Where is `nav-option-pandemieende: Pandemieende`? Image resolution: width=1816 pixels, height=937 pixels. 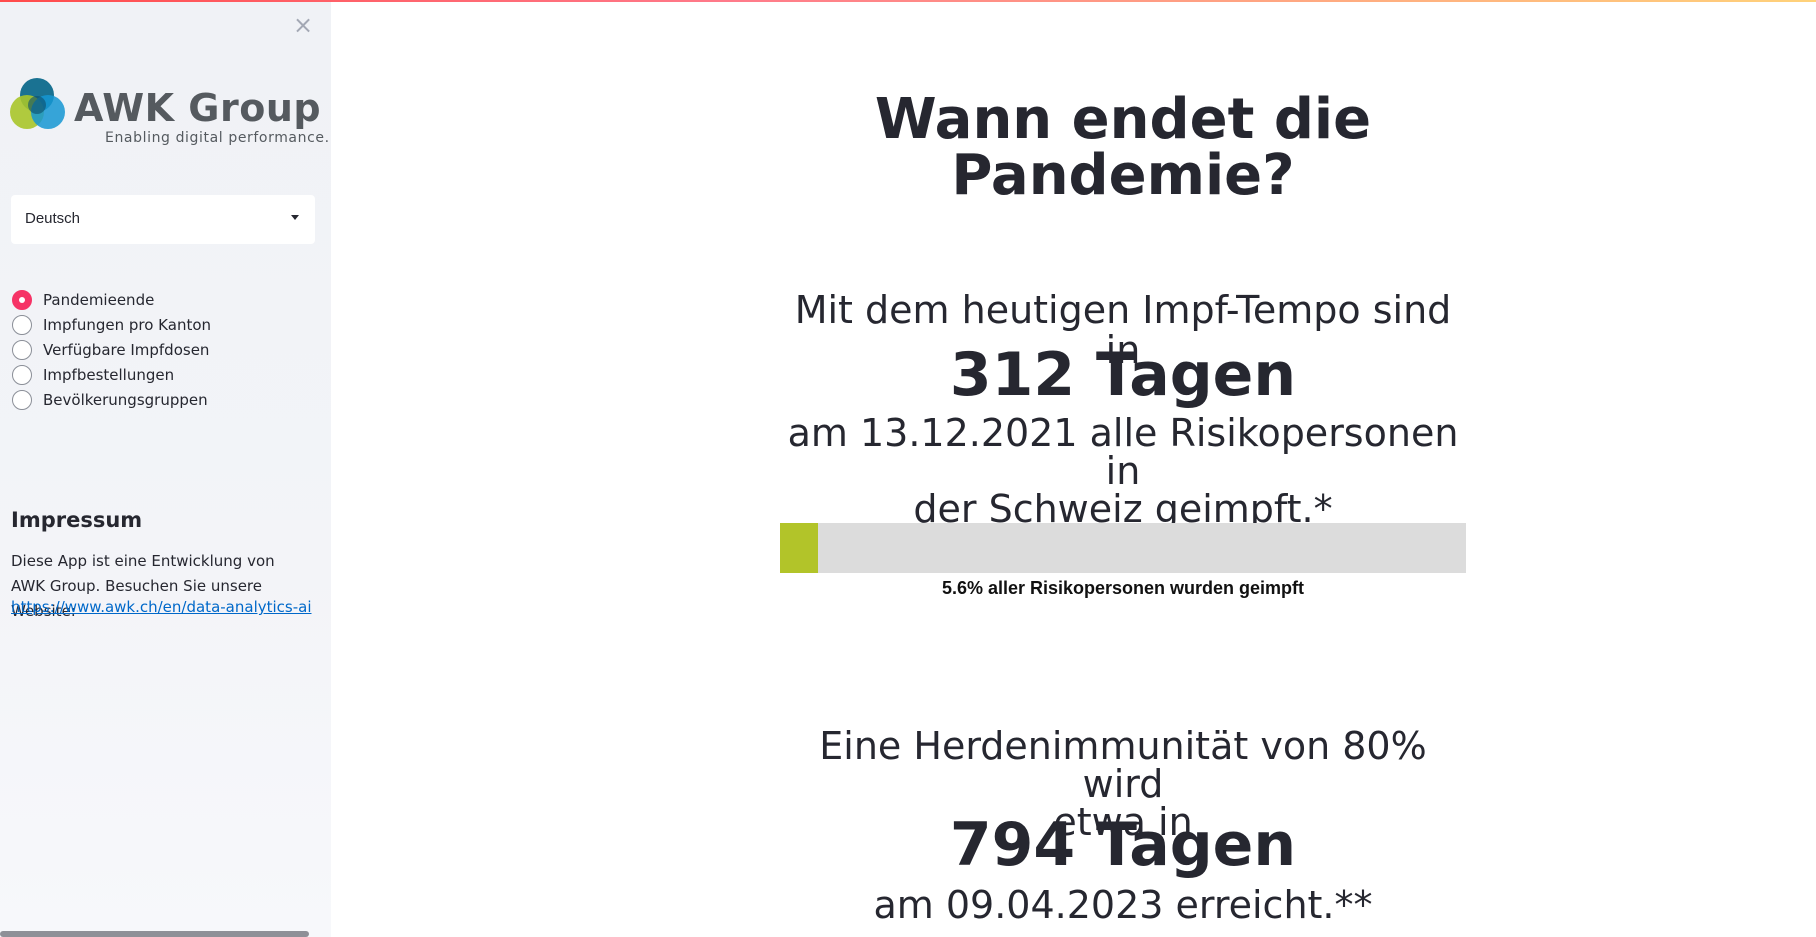
nav-option-pandemieende: Pandemieende is located at coordinates (111, 299).